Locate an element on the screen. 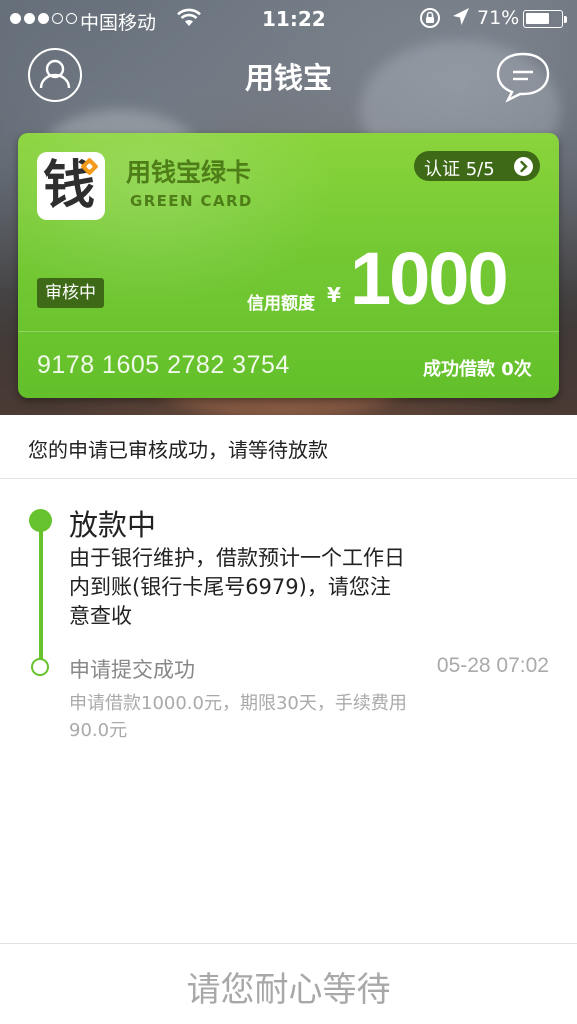 This screenshot has width=577, height=1024. battery-fill is located at coordinates (537, 18).